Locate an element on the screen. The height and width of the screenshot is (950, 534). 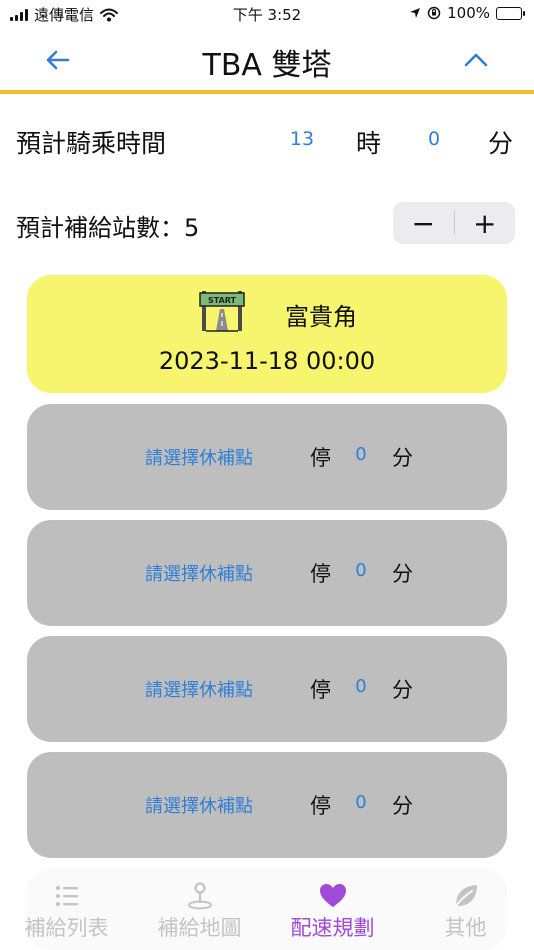
chevron-up-icon is located at coordinates (476, 60).